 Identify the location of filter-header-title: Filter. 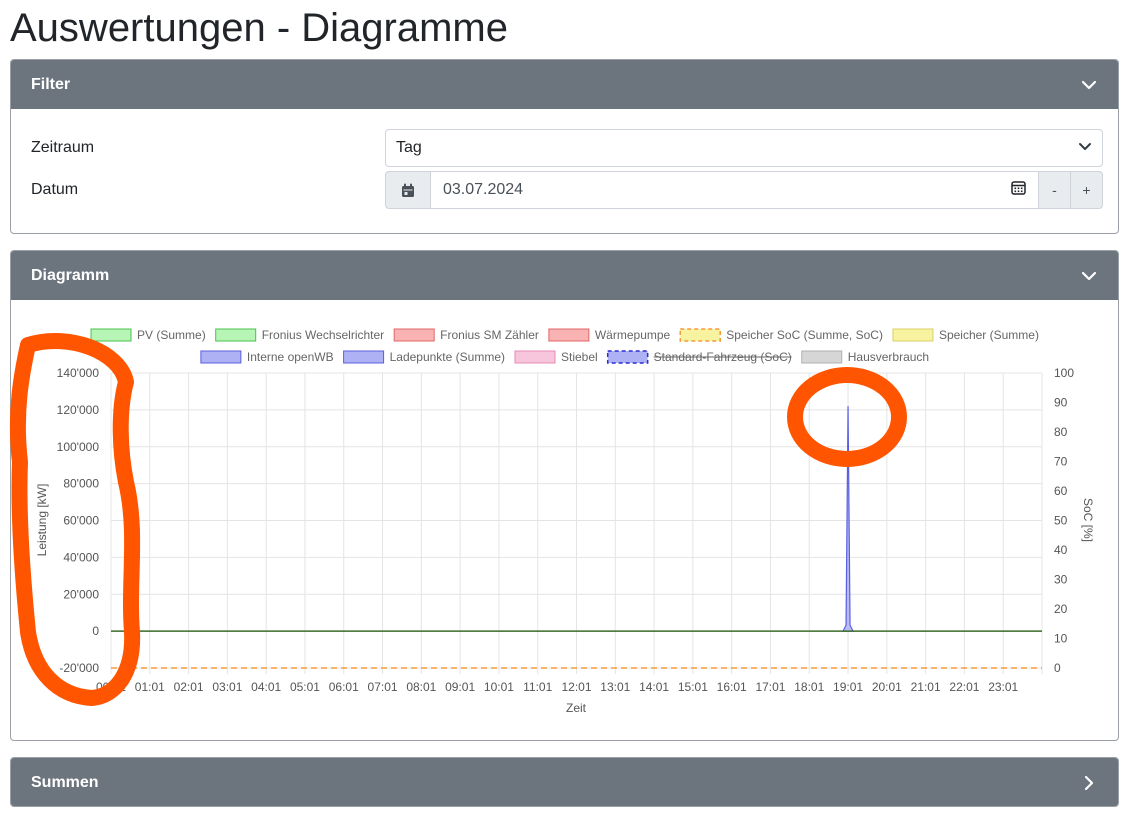
(51, 84).